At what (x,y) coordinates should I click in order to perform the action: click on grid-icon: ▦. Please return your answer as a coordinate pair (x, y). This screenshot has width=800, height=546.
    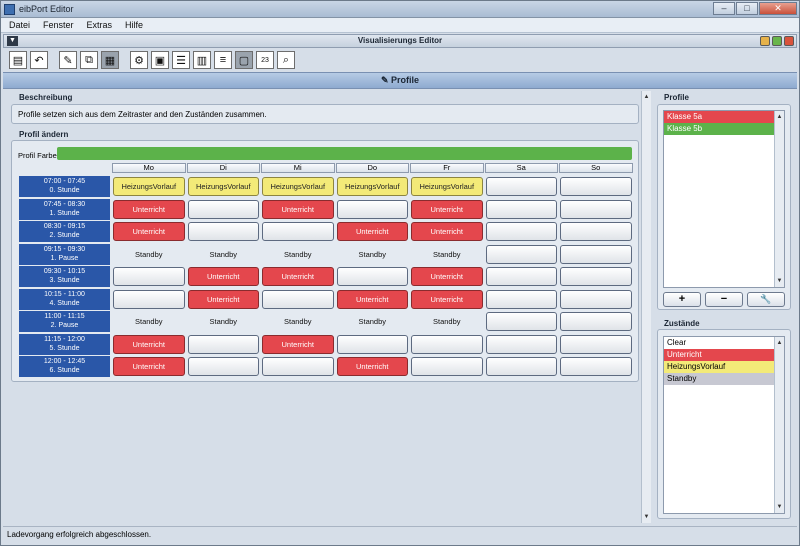
    Looking at the image, I should click on (110, 60).